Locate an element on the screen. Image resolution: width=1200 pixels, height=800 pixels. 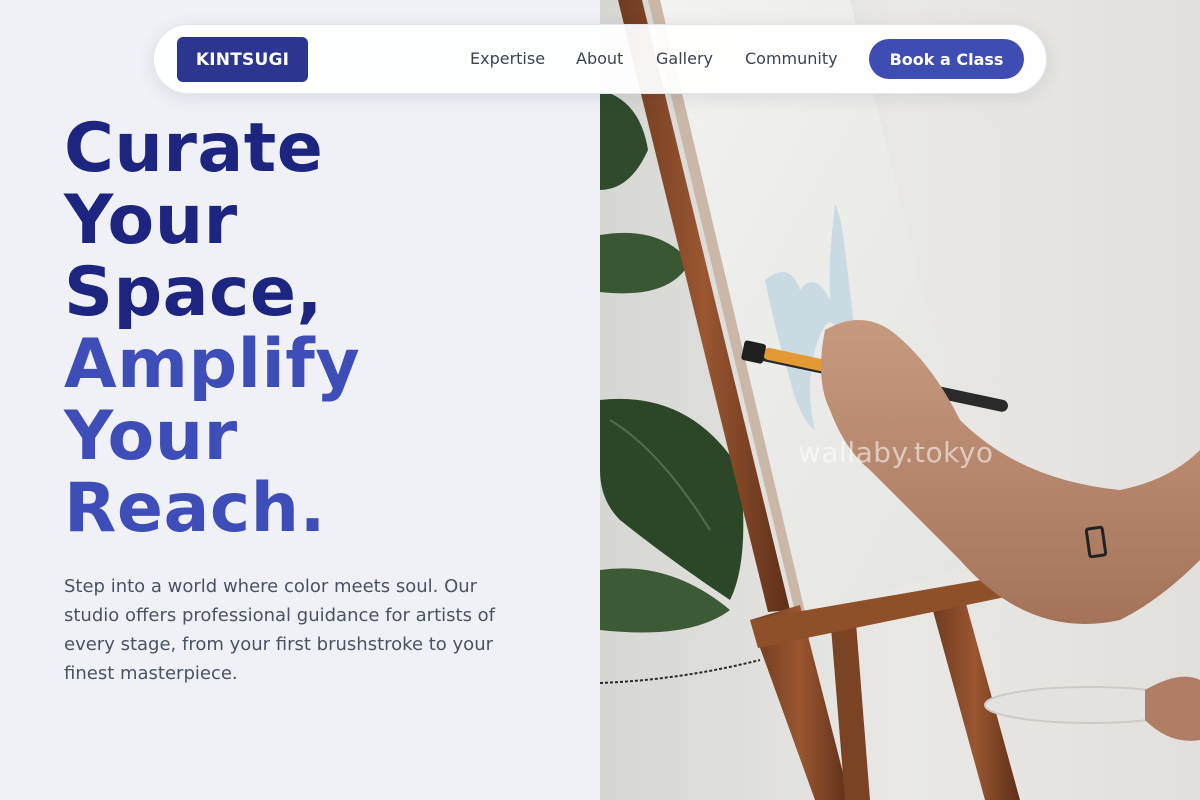
nav-link-expertise: Expertise is located at coordinates (507, 59).